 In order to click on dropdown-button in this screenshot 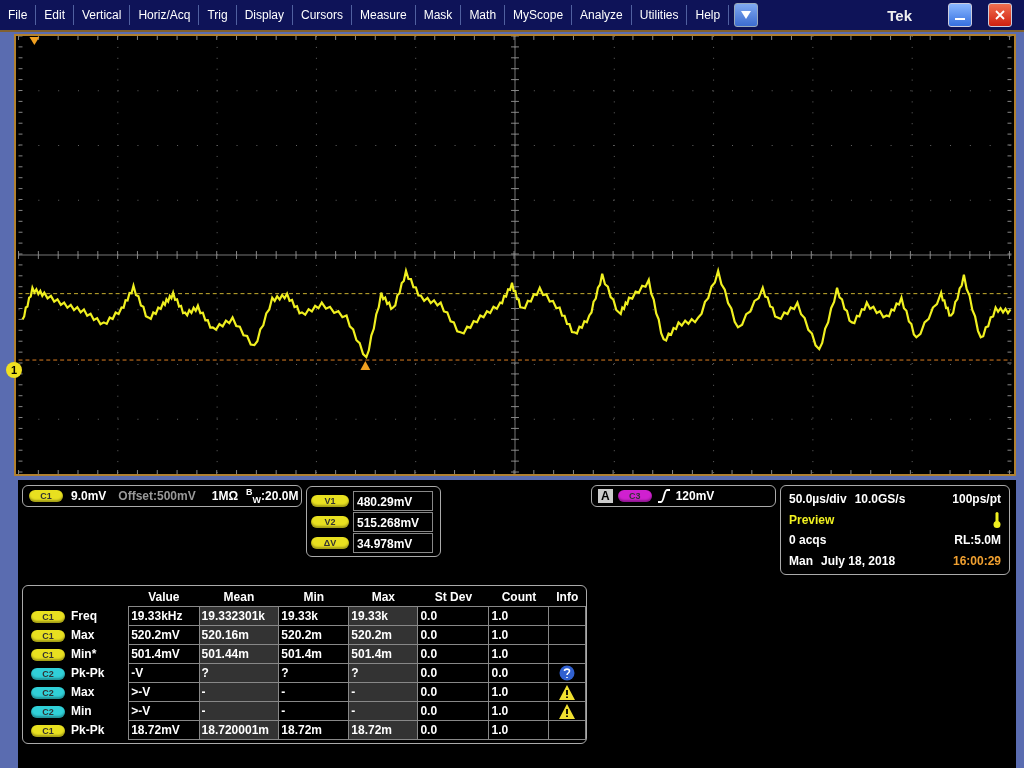, I will do `click(746, 15)`.